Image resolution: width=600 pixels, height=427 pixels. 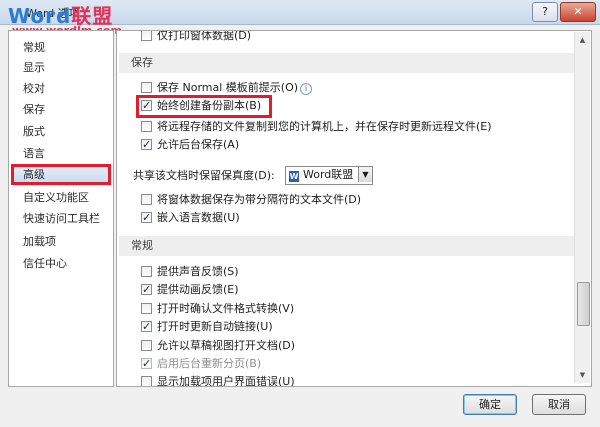 I want to click on option-save-form-data-delimited: 将窗体数据保存为带分隔符的文本文件(D), so click(x=251, y=200).